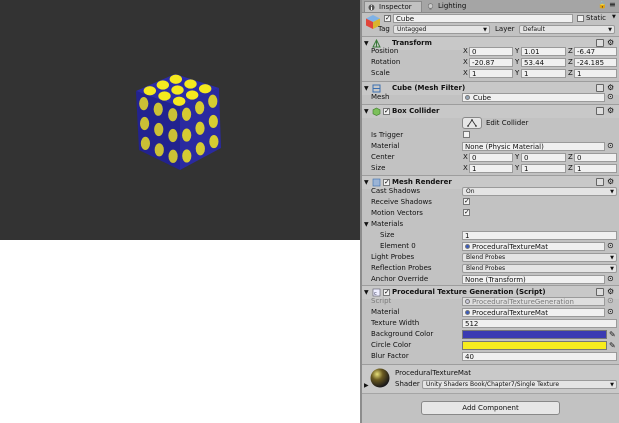 The width and height of the screenshot is (619, 423). What do you see at coordinates (533, 146) in the screenshot?
I see `collider-material-field: None (Physic Material)` at bounding box center [533, 146].